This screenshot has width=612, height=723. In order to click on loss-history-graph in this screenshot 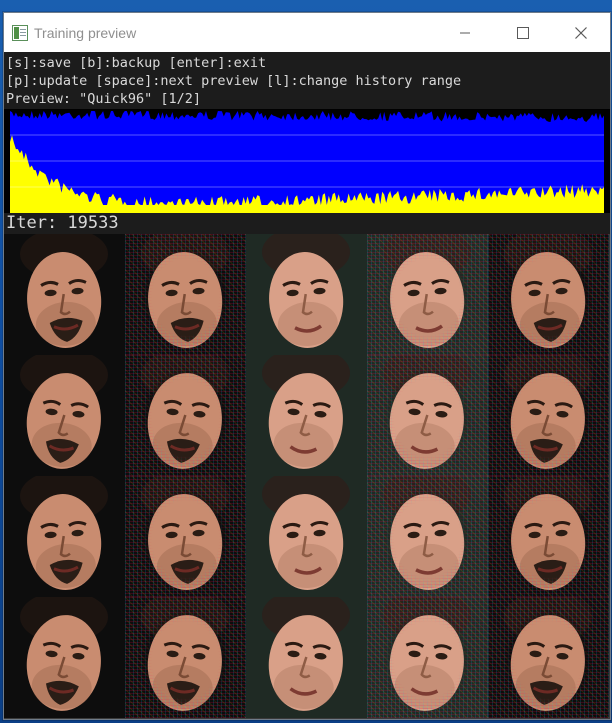, I will do `click(307, 161)`.